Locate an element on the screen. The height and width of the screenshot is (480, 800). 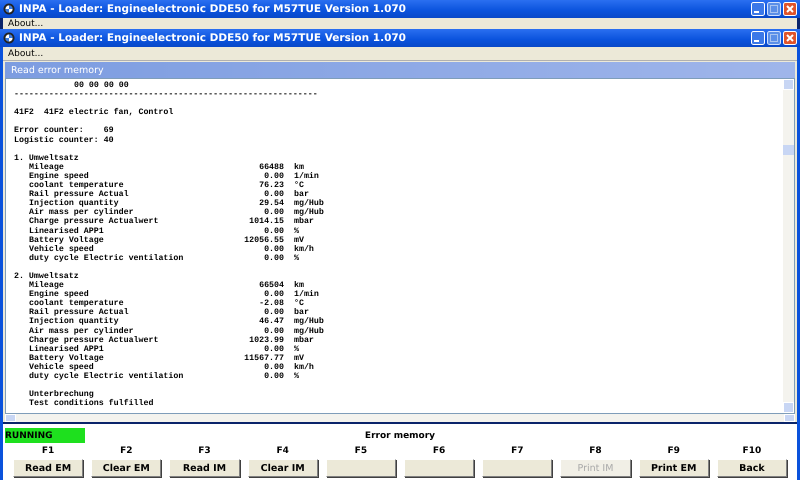
report-text: Unterbrechung is located at coordinates (61, 395).